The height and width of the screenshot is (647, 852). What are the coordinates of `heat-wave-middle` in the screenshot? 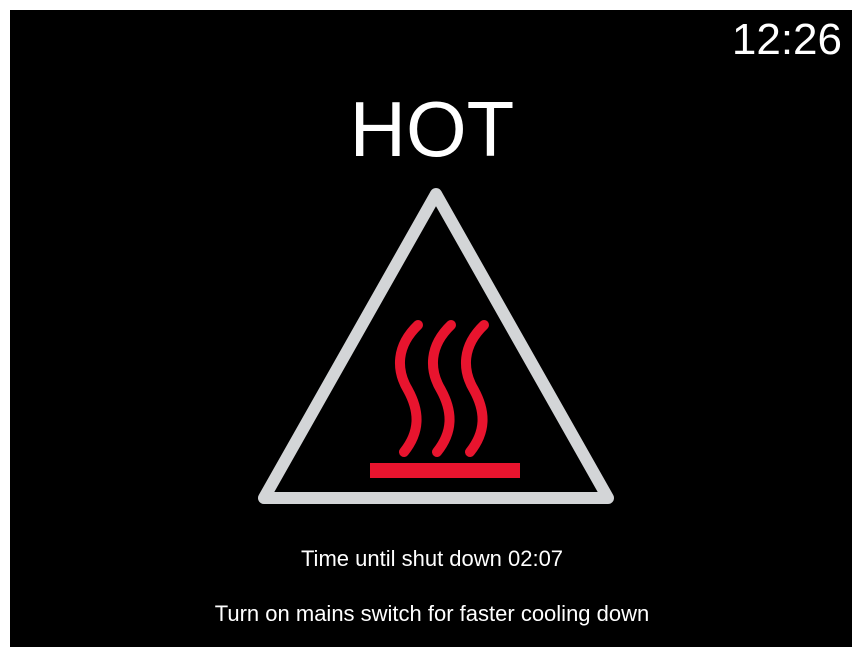 It's located at (441, 388).